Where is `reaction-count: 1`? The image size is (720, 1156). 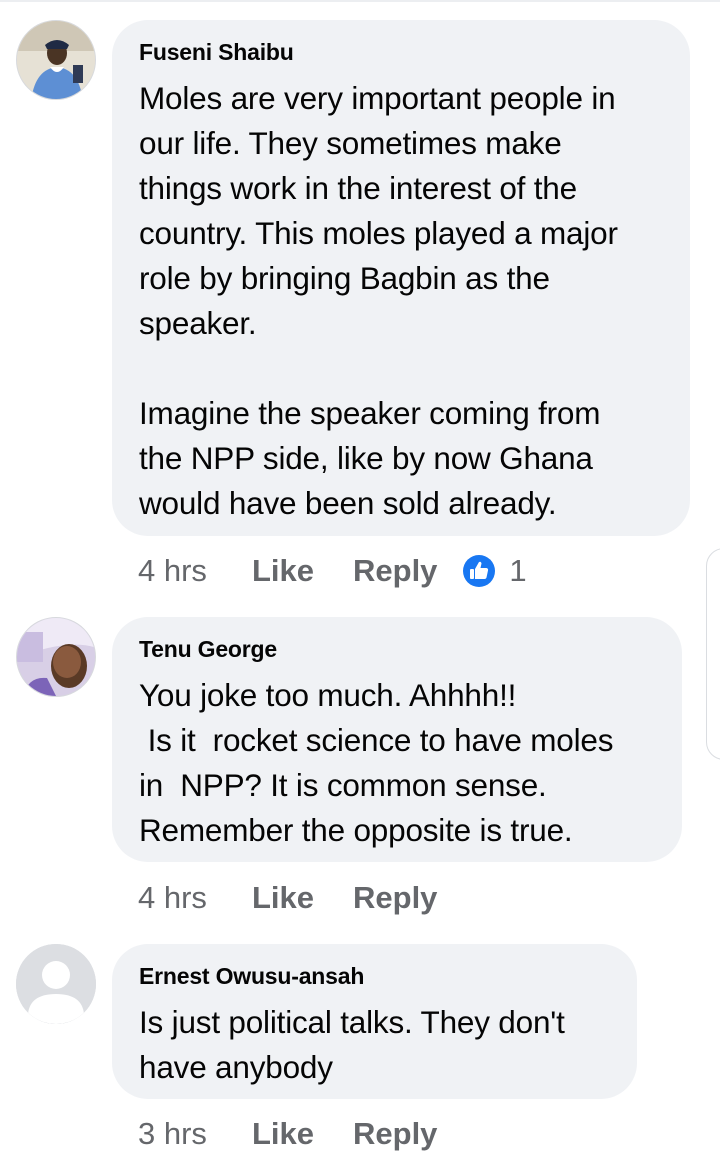 reaction-count: 1 is located at coordinates (518, 570).